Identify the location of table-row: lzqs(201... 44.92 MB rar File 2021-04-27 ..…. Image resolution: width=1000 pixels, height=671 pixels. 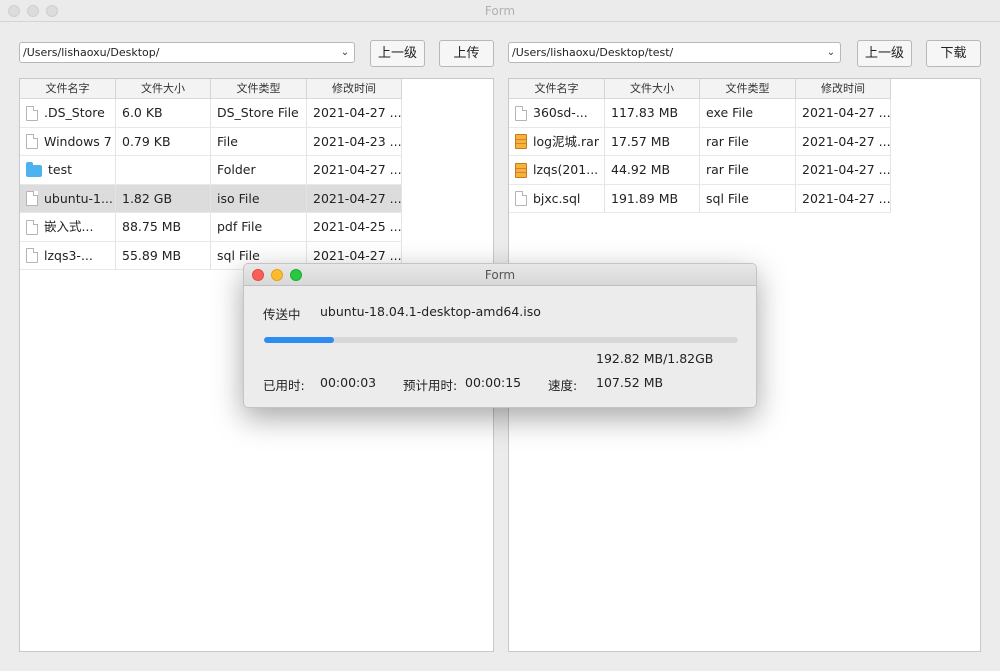
(700, 170).